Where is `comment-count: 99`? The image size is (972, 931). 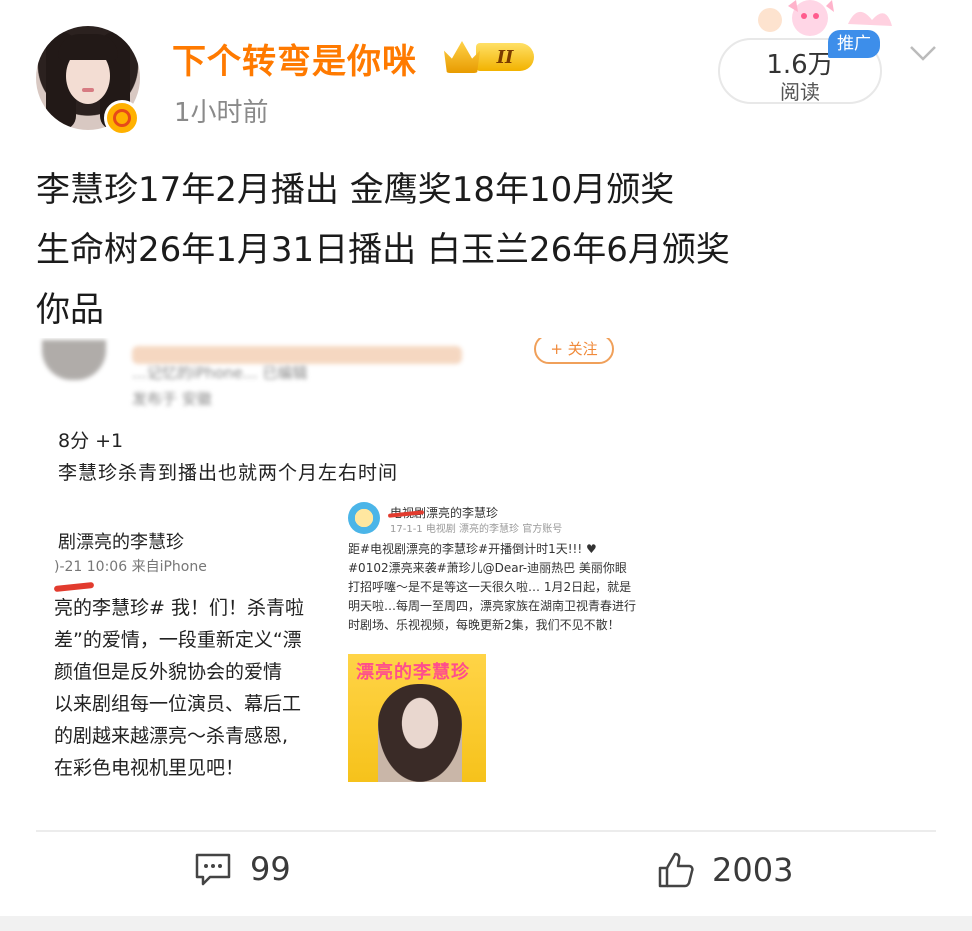 comment-count: 99 is located at coordinates (270, 869).